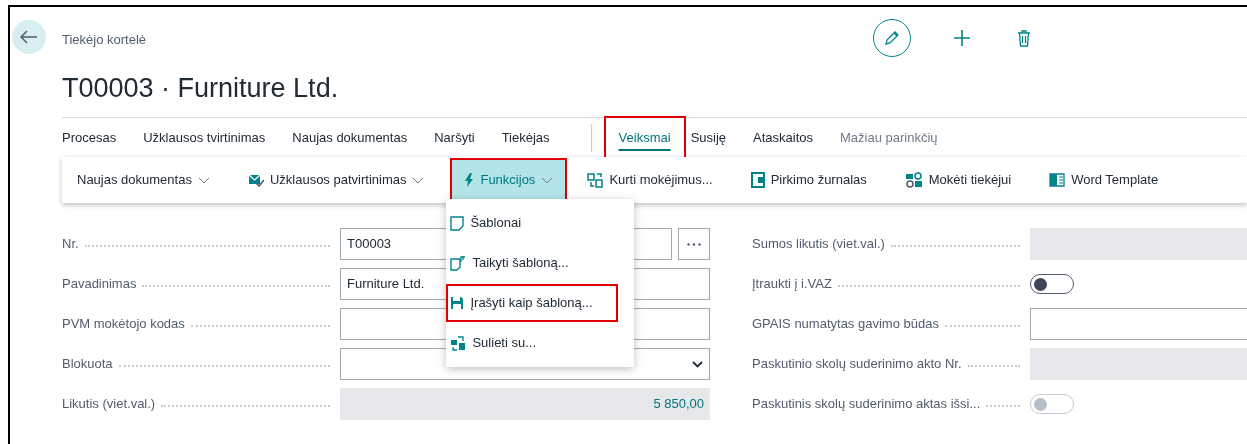 This screenshot has width=1247, height=444. I want to click on ellipsis-icon, so click(694, 244).